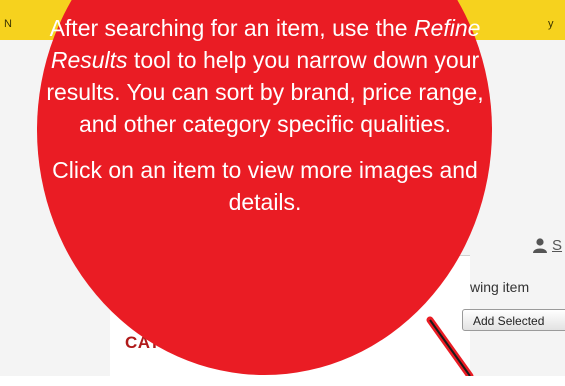 The height and width of the screenshot is (386, 565). What do you see at coordinates (513, 320) in the screenshot?
I see `add-selected-button: Add Selected` at bounding box center [513, 320].